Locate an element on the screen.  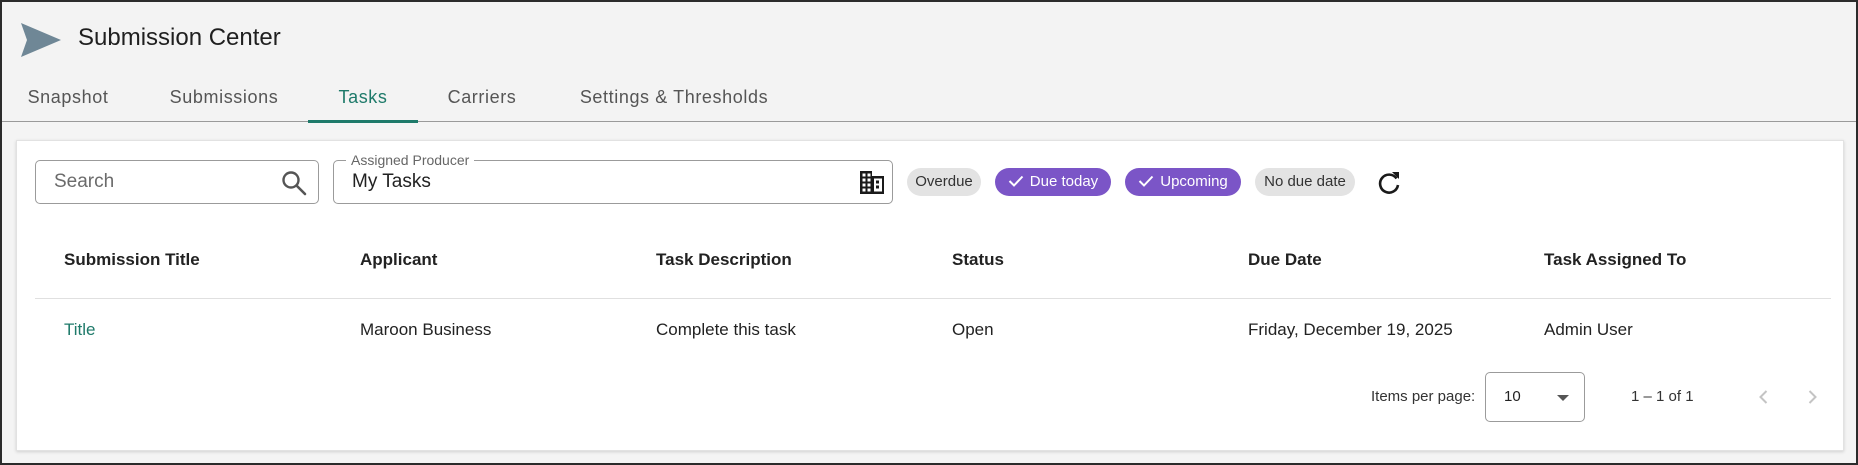
column-header-task-description: Task Description is located at coordinates (724, 259).